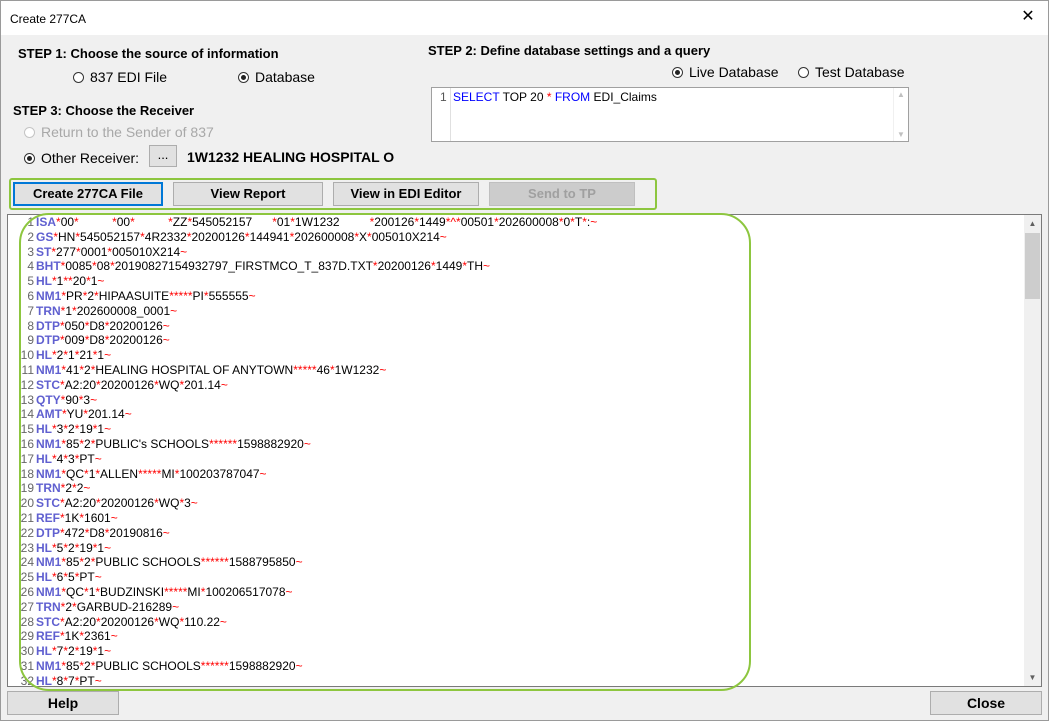  What do you see at coordinates (82, 651) in the screenshot?
I see `edi-segment-elements: *7*2*19*1~` at bounding box center [82, 651].